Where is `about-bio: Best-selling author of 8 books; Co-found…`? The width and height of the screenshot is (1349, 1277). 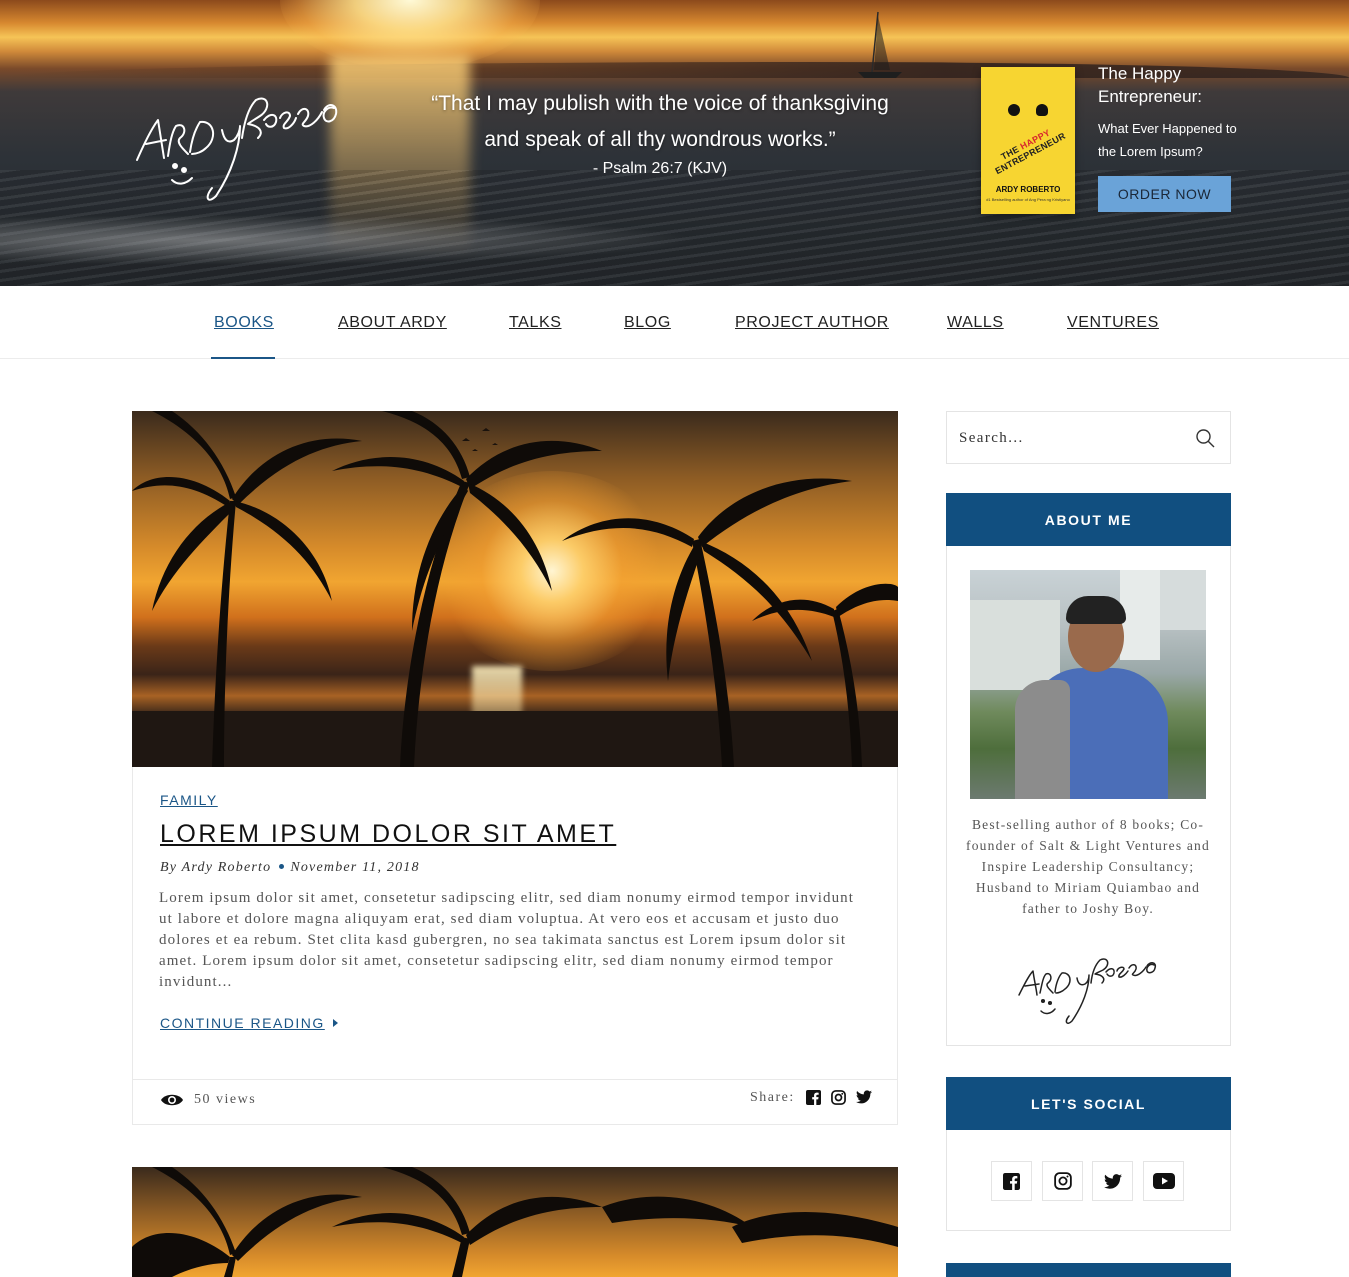 about-bio: Best-selling author of 8 books; Co-found… is located at coordinates (1088, 866).